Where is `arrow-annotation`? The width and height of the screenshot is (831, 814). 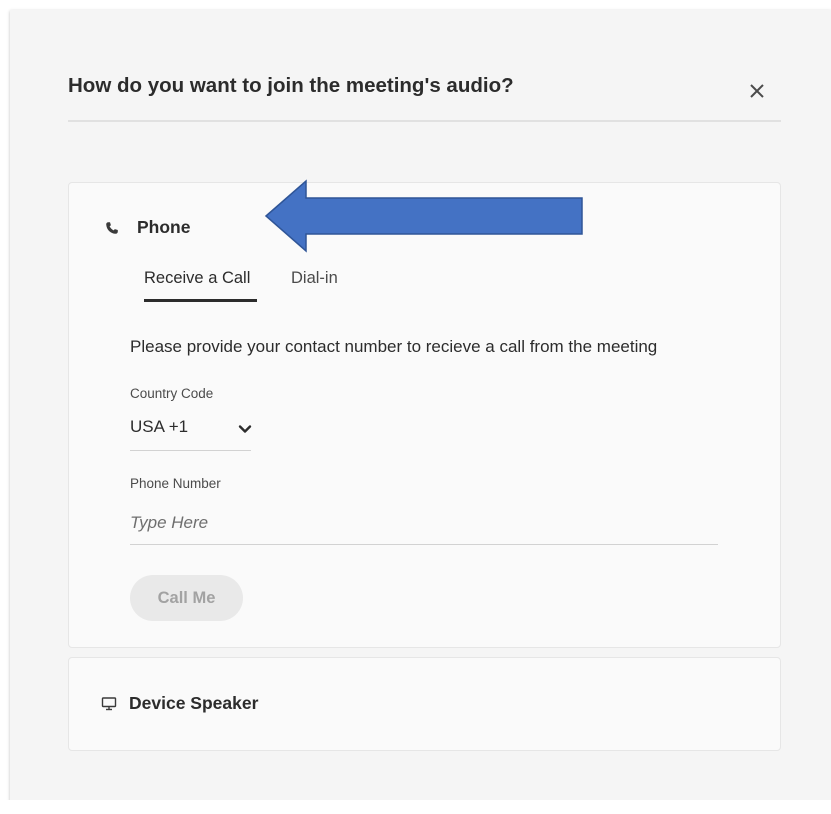
arrow-annotation is located at coordinates (424, 216).